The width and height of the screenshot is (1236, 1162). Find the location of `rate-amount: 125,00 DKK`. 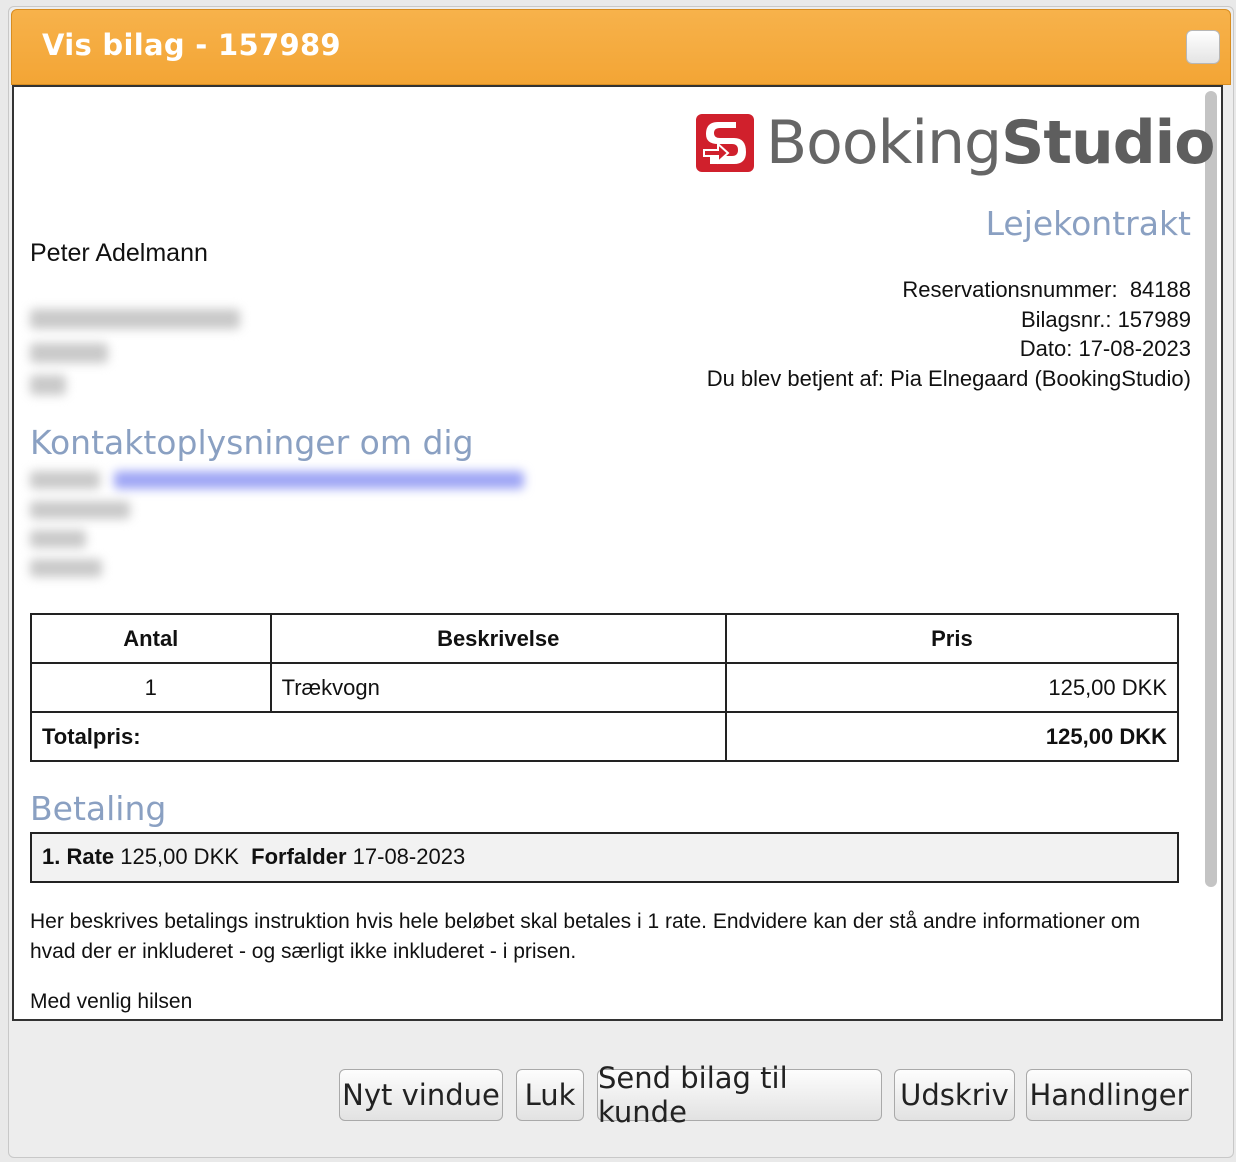

rate-amount: 125,00 DKK is located at coordinates (179, 856).